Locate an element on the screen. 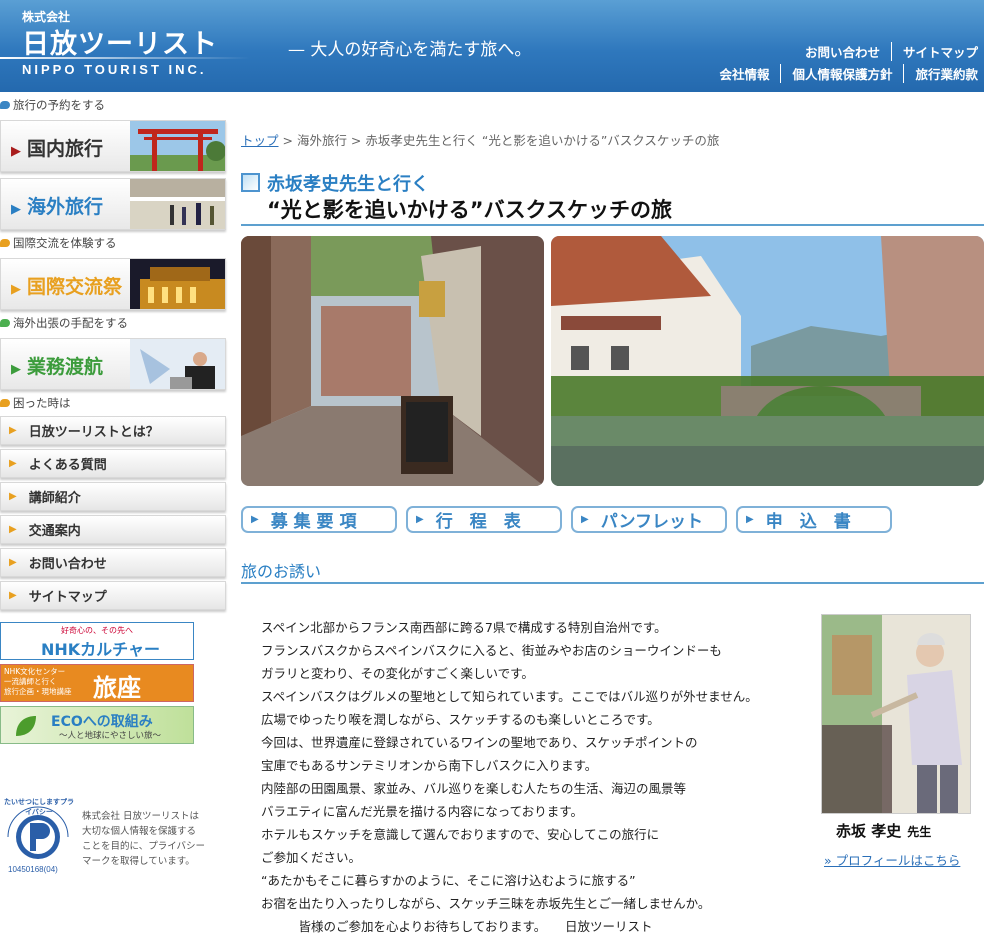 The image size is (984, 950). nav-contact: お問い合わせ is located at coordinates (842, 51).